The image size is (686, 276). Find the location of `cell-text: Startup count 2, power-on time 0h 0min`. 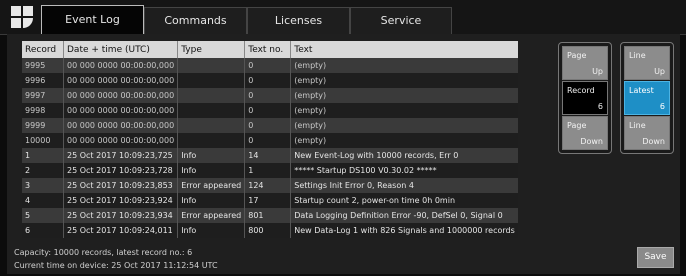

cell-text: Startup count 2, power-on time 0h 0min is located at coordinates (404, 200).